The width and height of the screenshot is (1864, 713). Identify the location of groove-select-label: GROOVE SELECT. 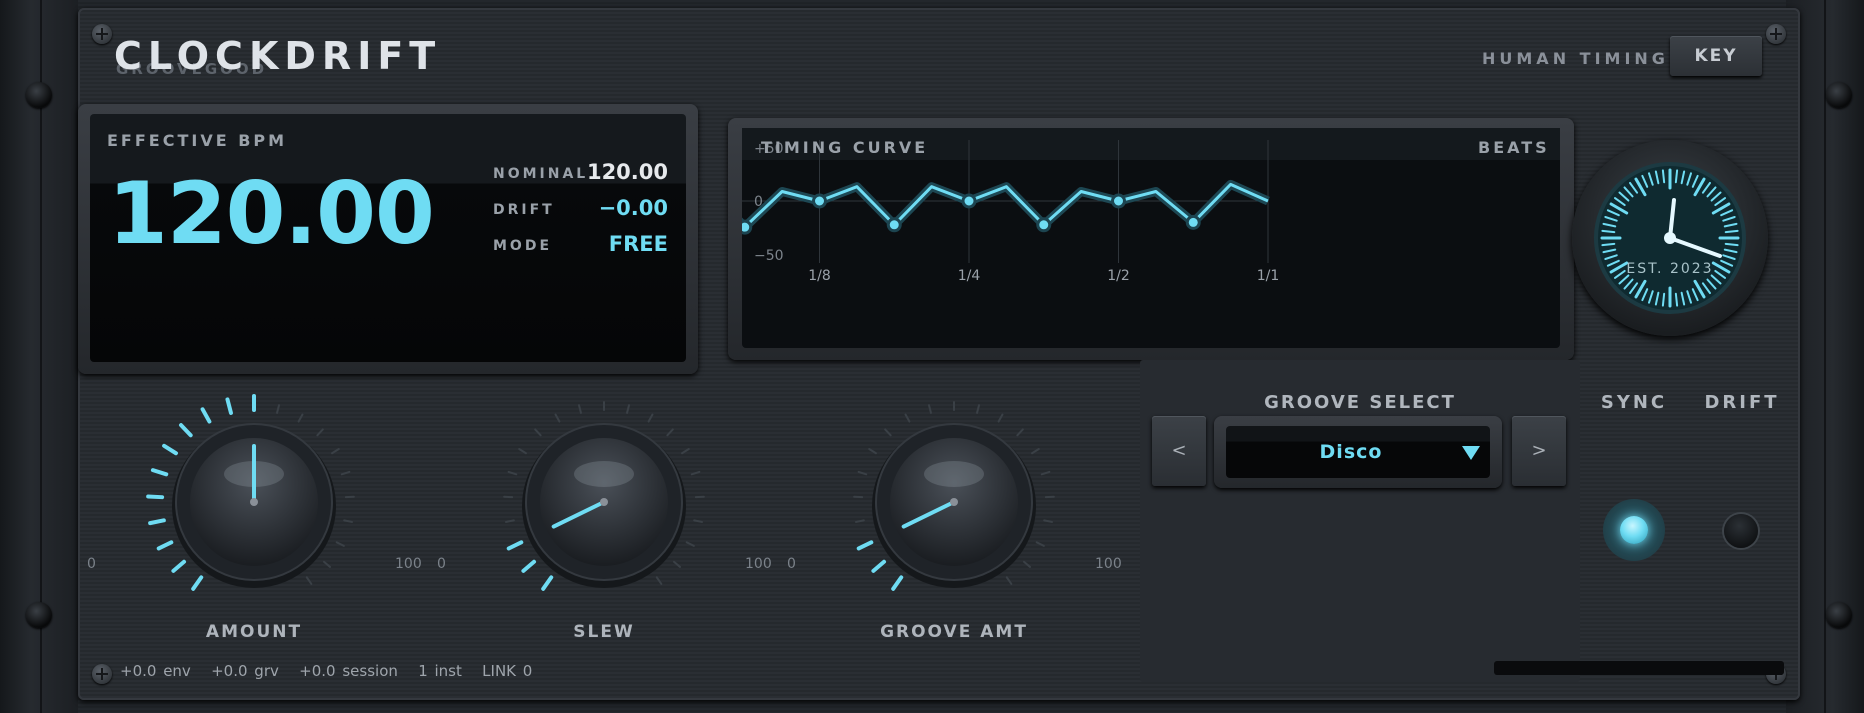
(1360, 402).